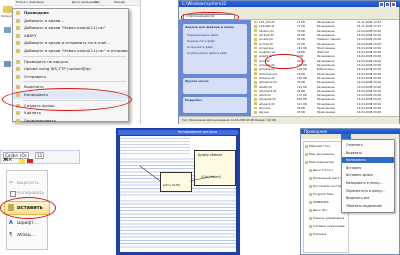  Describe the element at coordinates (207, 53) in the screenshot. I see `task-publish: Опубликовать файл в вебе` at that location.